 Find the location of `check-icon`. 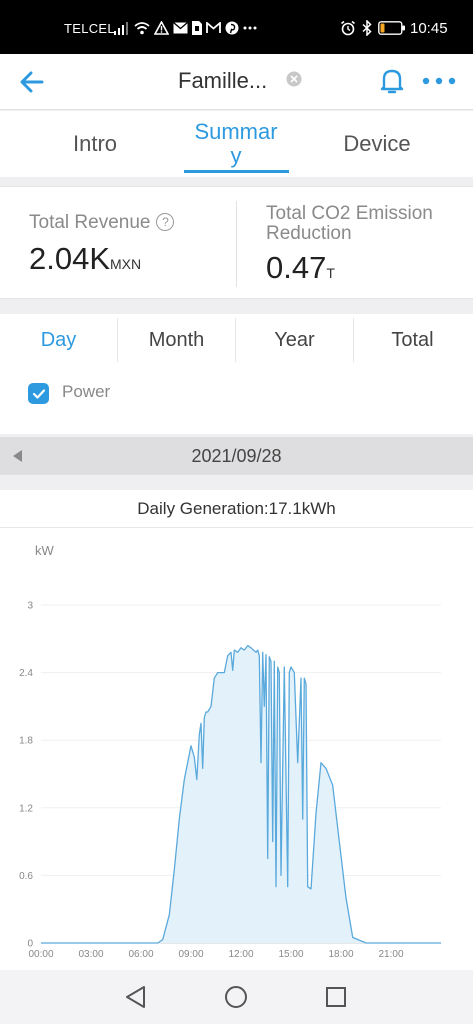

check-icon is located at coordinates (38, 393).